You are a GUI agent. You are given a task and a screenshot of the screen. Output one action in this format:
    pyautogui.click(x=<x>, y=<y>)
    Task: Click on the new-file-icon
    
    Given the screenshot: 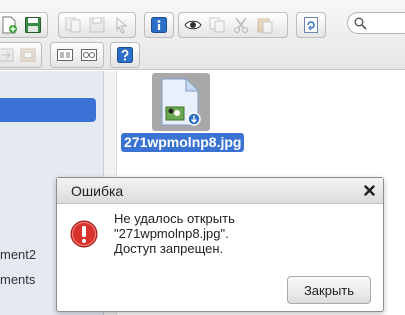 What is the action you would take?
    pyautogui.click(x=9, y=25)
    